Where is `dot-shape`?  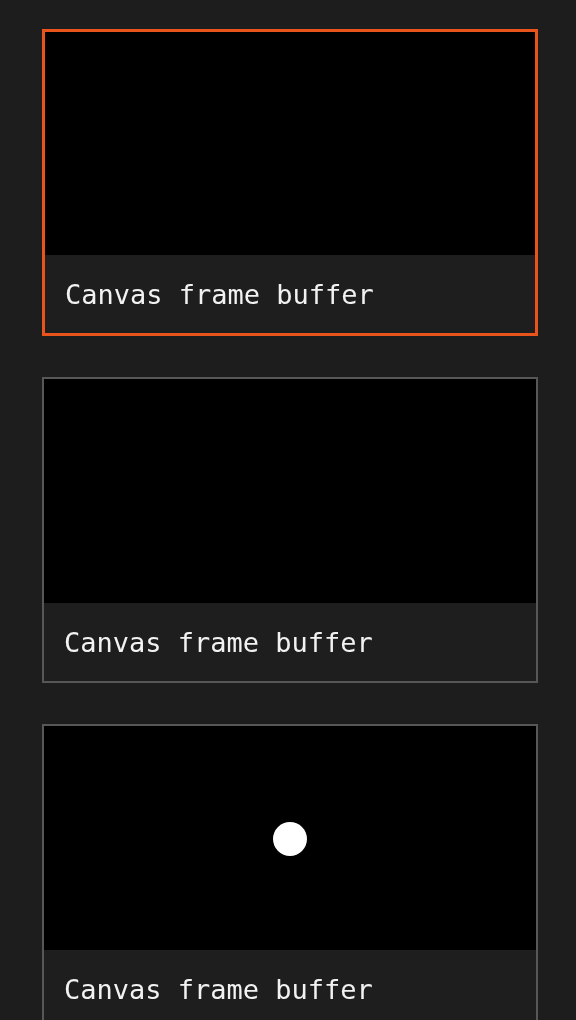 dot-shape is located at coordinates (290, 839).